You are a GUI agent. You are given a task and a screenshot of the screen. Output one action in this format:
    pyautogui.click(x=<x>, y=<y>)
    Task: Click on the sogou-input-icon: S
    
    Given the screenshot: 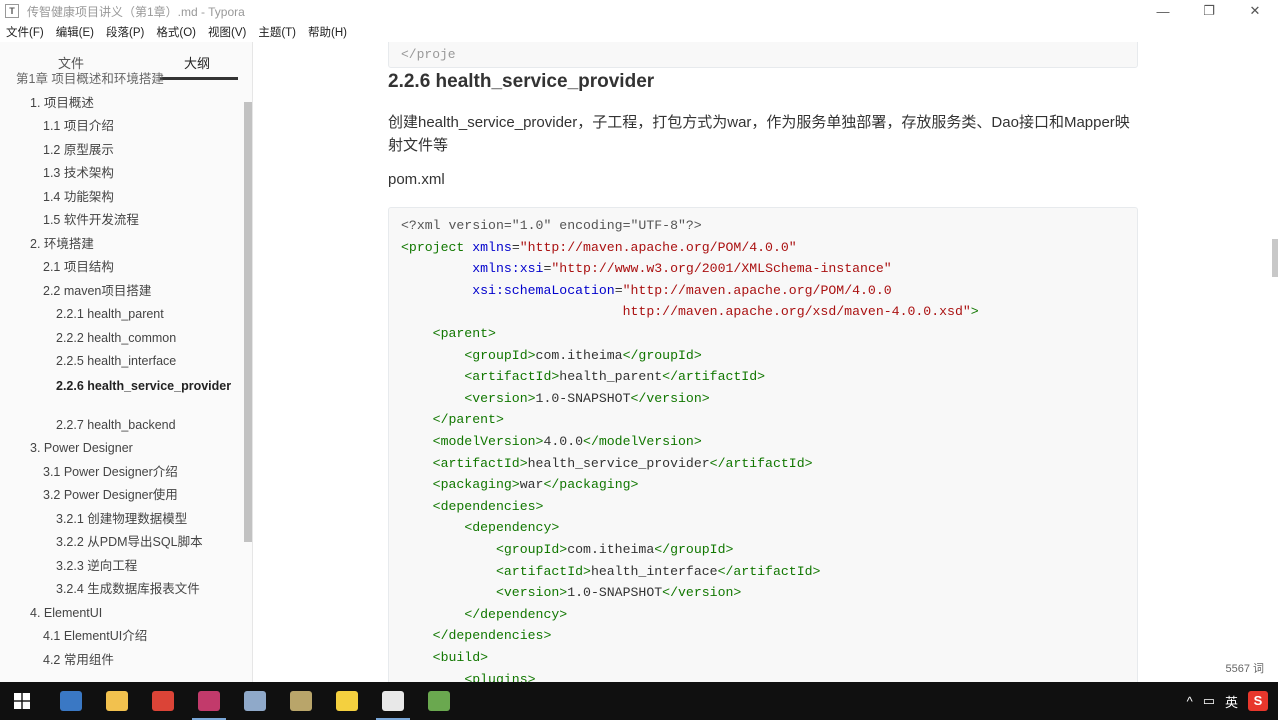 What is the action you would take?
    pyautogui.click(x=1258, y=701)
    